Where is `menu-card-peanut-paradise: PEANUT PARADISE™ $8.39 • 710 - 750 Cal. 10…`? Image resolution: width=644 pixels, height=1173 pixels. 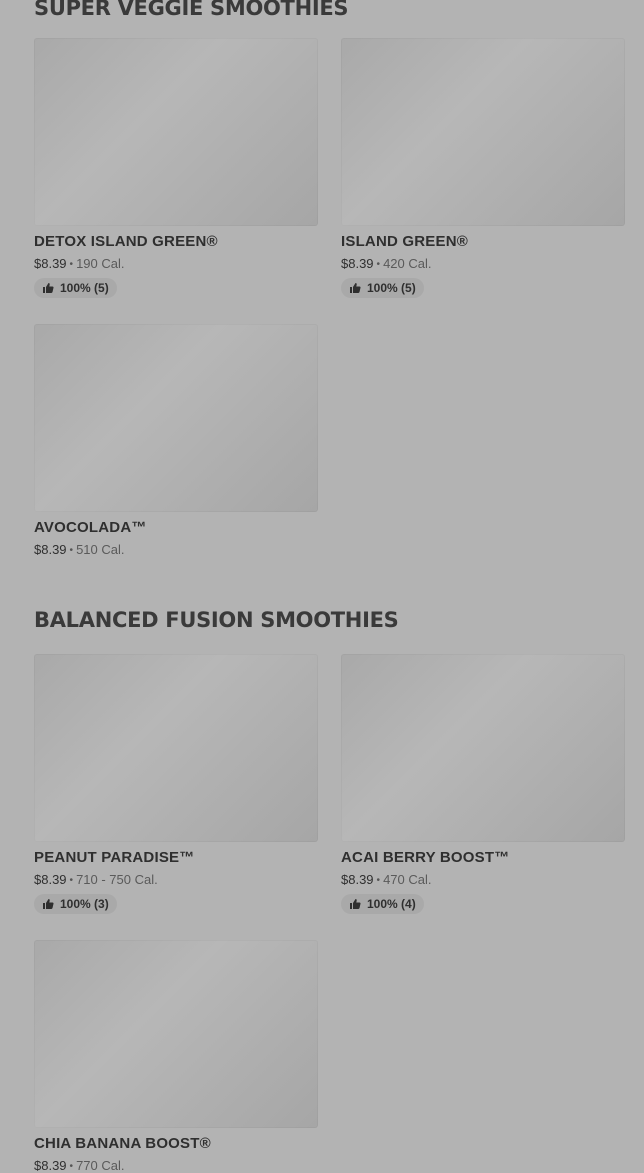 menu-card-peanut-paradise: PEANUT PARADISE™ $8.39 • 710 - 750 Cal. 10… is located at coordinates (176, 784).